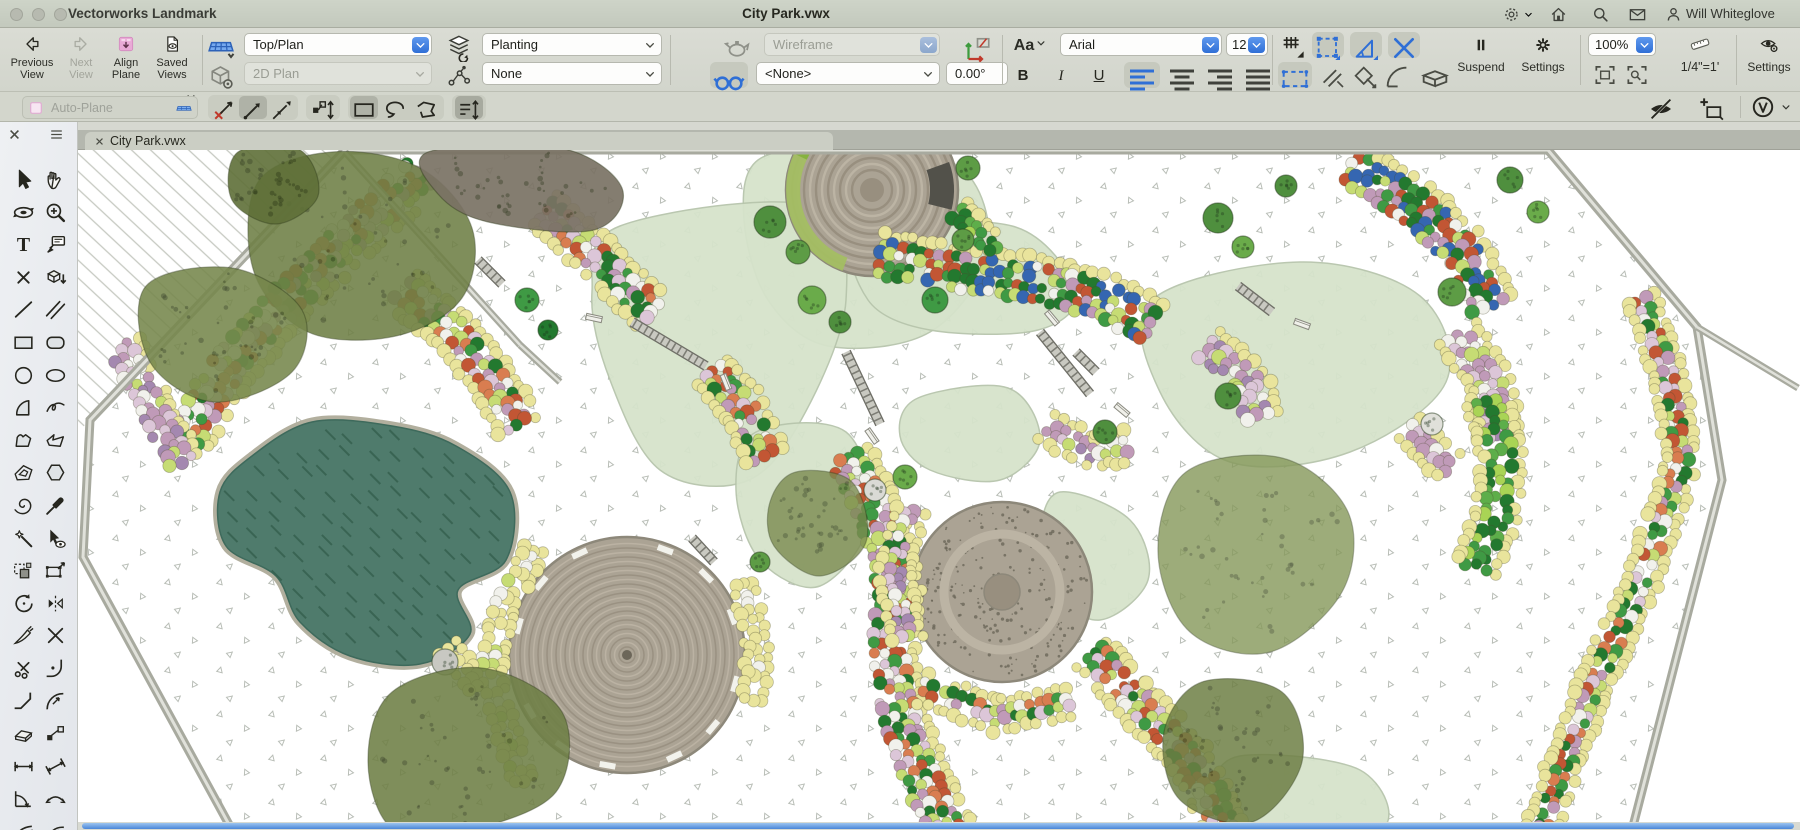 The width and height of the screenshot is (1800, 830). Describe the element at coordinates (221, 45) in the screenshot. I see `view-bar-icon` at that location.